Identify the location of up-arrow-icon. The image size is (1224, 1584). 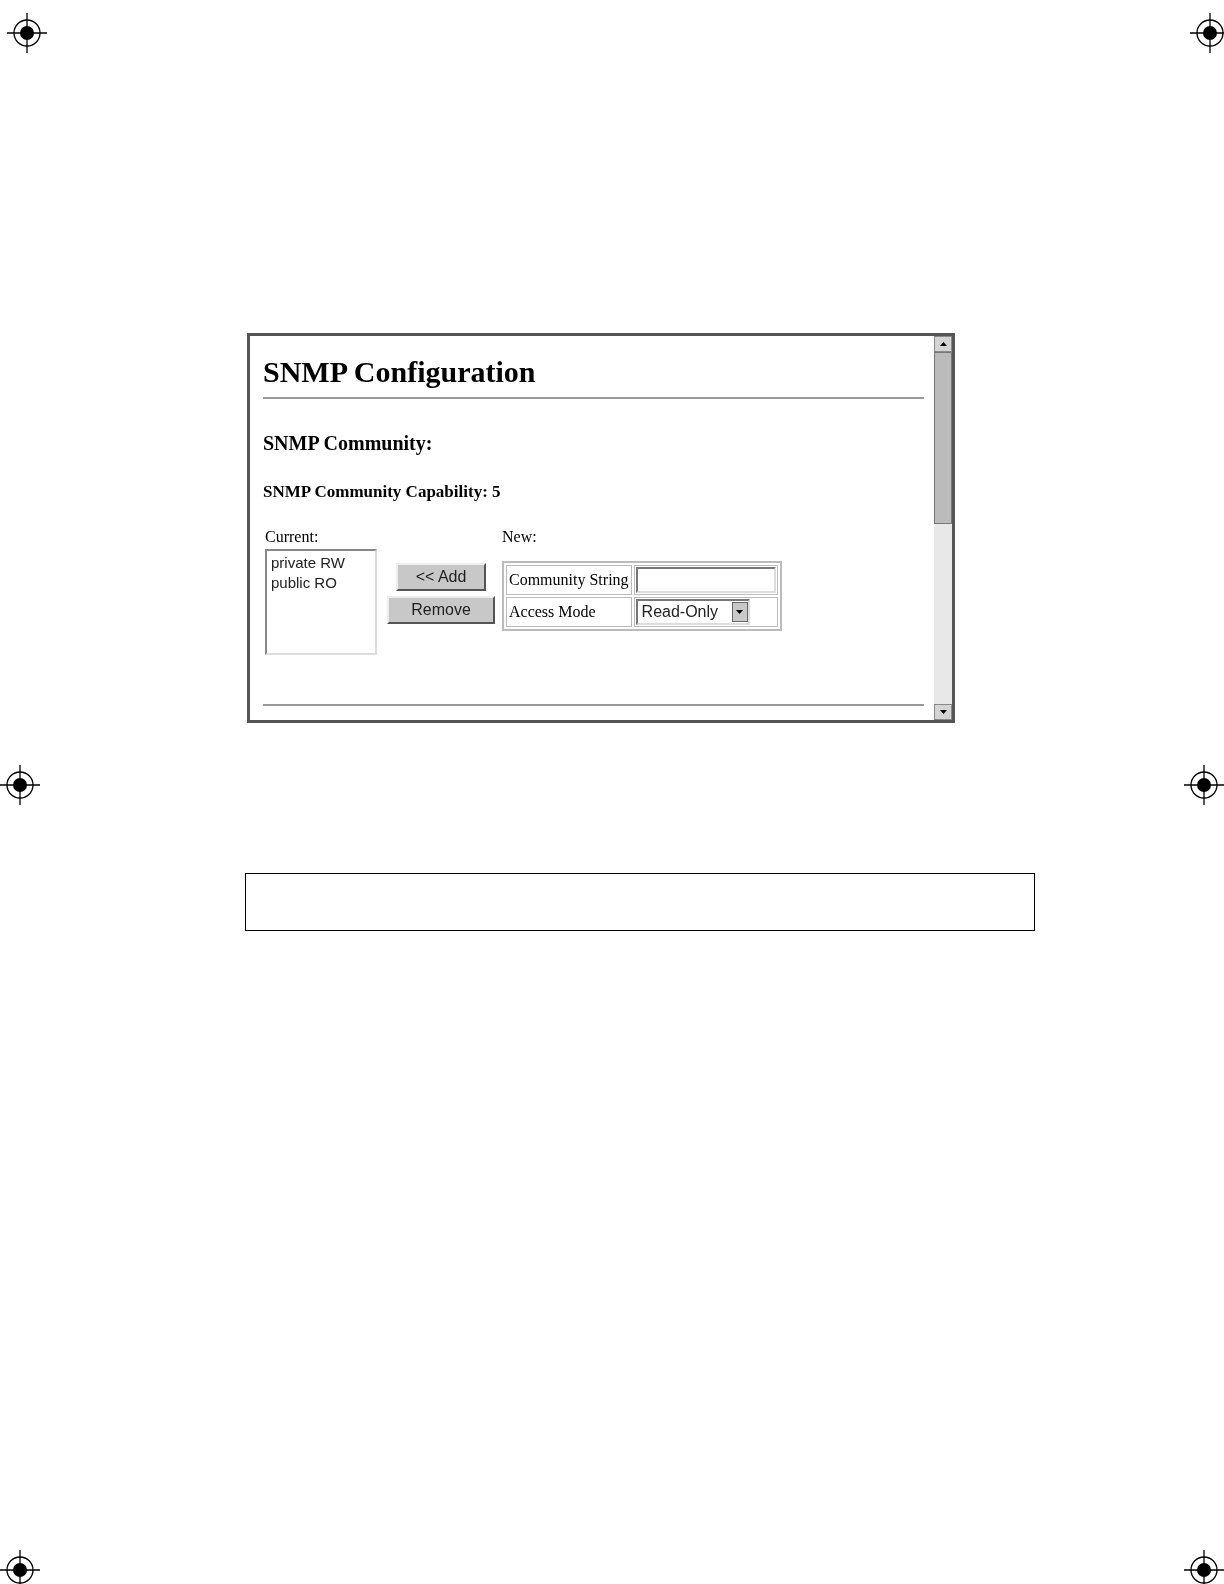
(943, 344).